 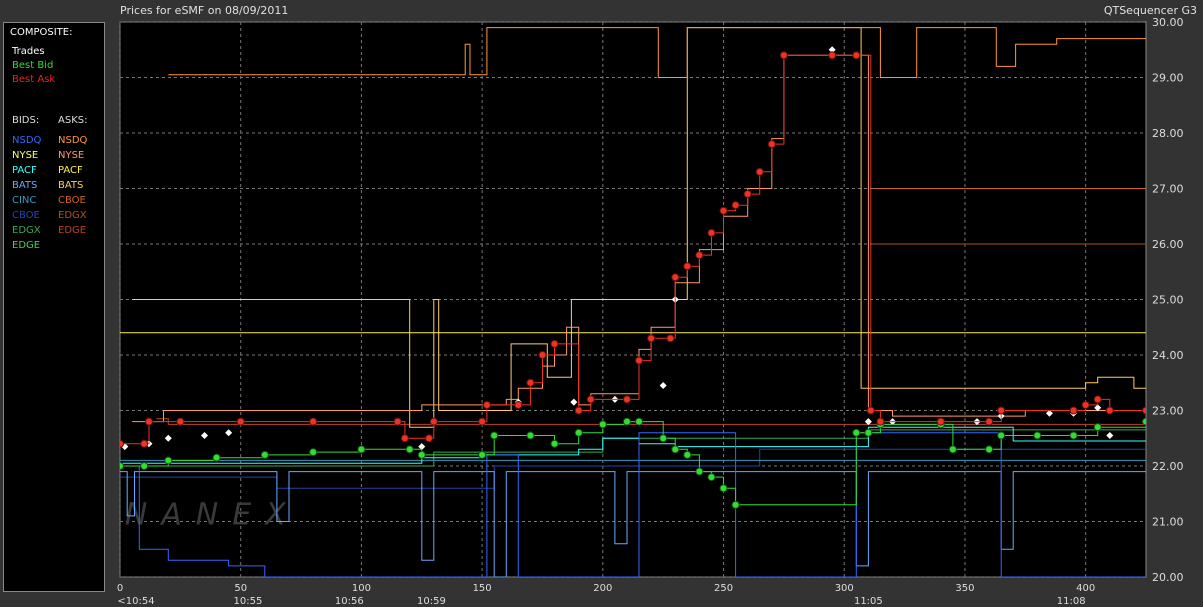 I want to click on y-tick-label: 23.00, so click(x=1168, y=411).